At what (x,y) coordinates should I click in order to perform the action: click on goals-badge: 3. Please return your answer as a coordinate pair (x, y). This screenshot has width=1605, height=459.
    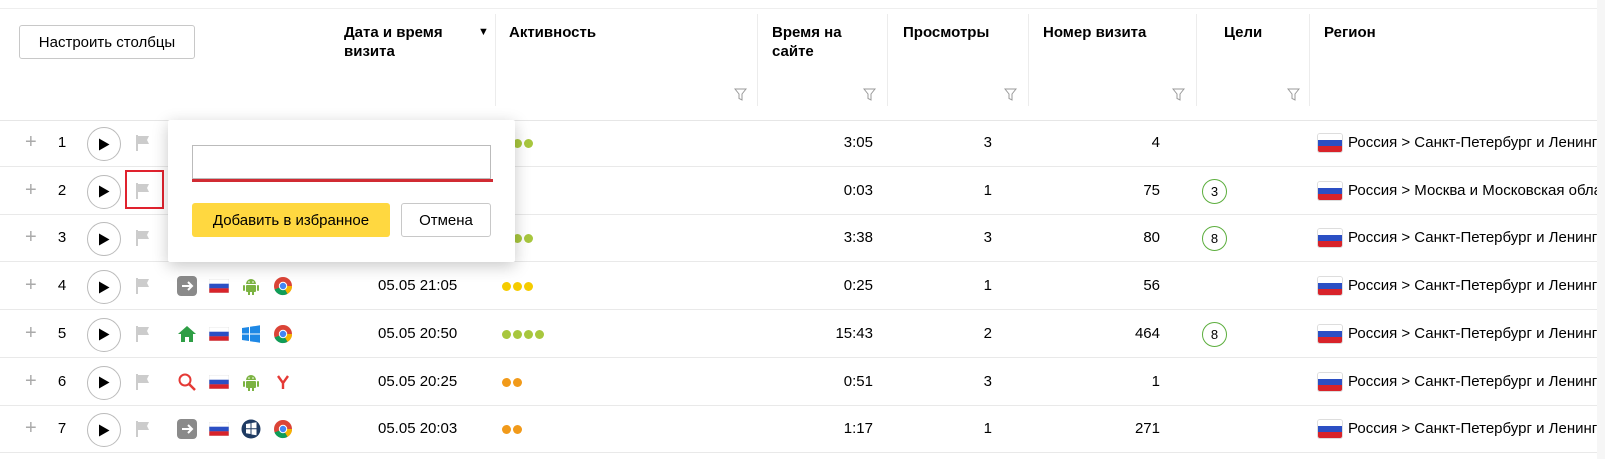
    Looking at the image, I should click on (1214, 191).